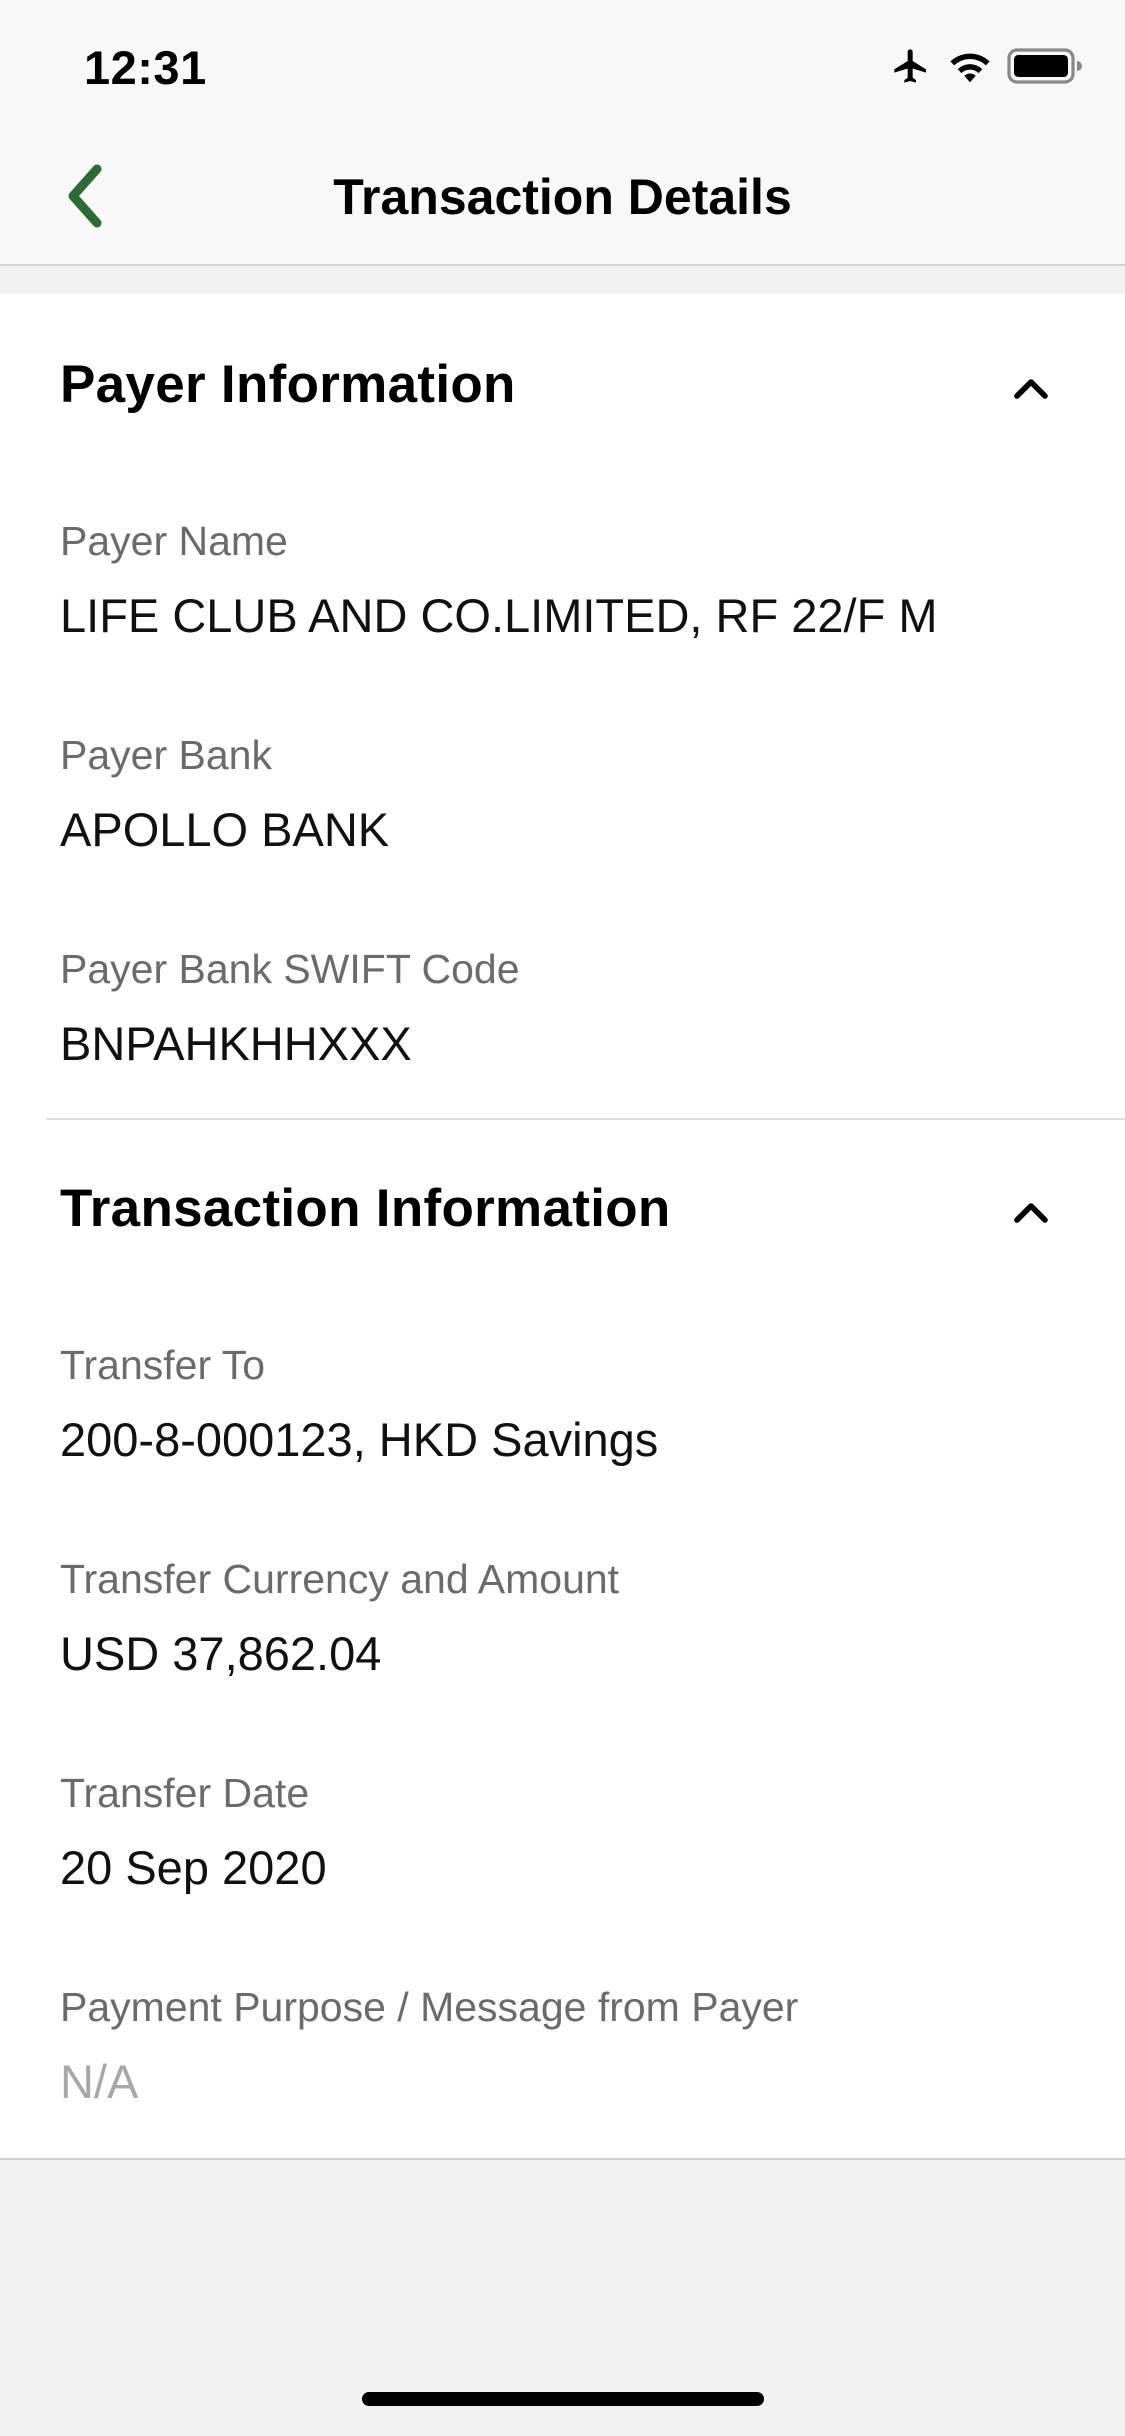 The image size is (1125, 2436). I want to click on payer-bank-label: Payer Bank, so click(166, 755).